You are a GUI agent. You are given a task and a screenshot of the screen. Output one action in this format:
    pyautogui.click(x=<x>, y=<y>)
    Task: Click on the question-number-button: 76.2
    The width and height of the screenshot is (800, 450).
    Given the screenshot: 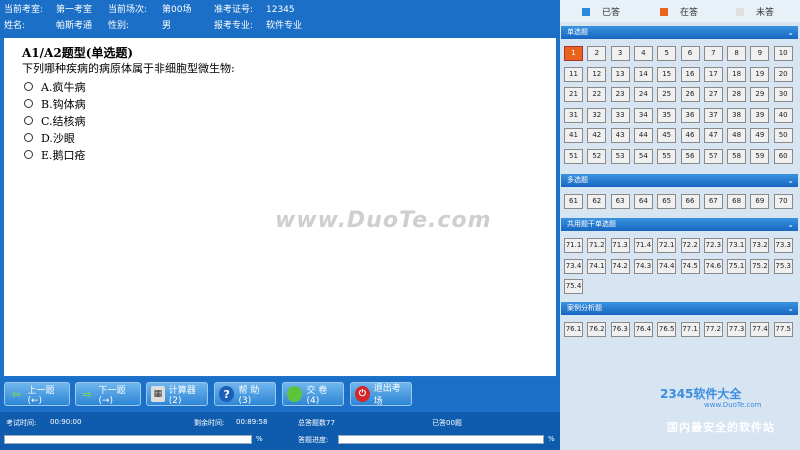 What is the action you would take?
    pyautogui.click(x=597, y=329)
    